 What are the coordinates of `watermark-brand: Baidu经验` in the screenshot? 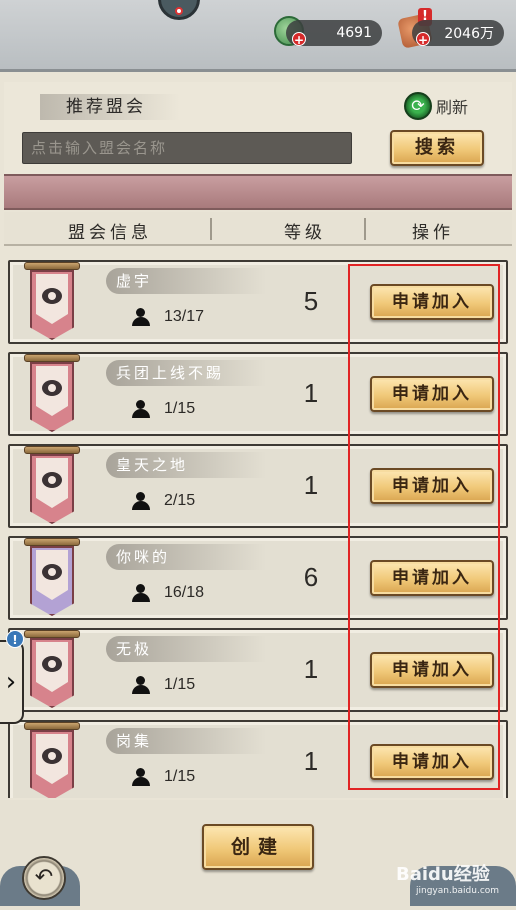 It's located at (443, 874).